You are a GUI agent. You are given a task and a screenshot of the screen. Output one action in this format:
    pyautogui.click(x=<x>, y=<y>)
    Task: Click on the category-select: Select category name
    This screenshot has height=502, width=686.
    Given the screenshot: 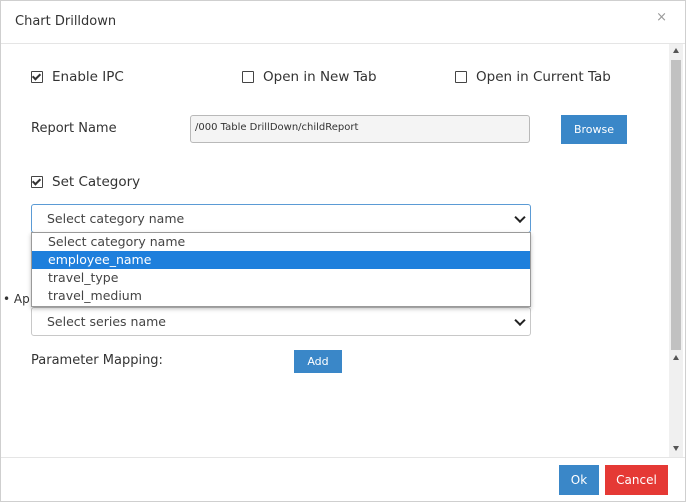 What is the action you would take?
    pyautogui.click(x=281, y=218)
    